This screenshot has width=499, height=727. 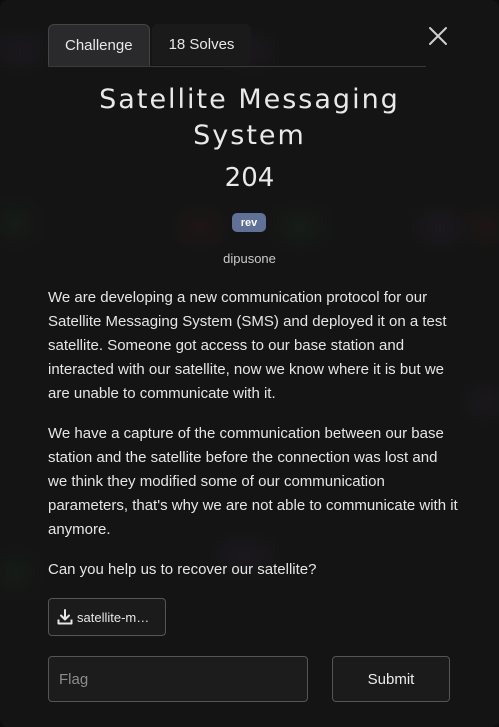 What do you see at coordinates (249, 178) in the screenshot?
I see `challenge-points: 204` at bounding box center [249, 178].